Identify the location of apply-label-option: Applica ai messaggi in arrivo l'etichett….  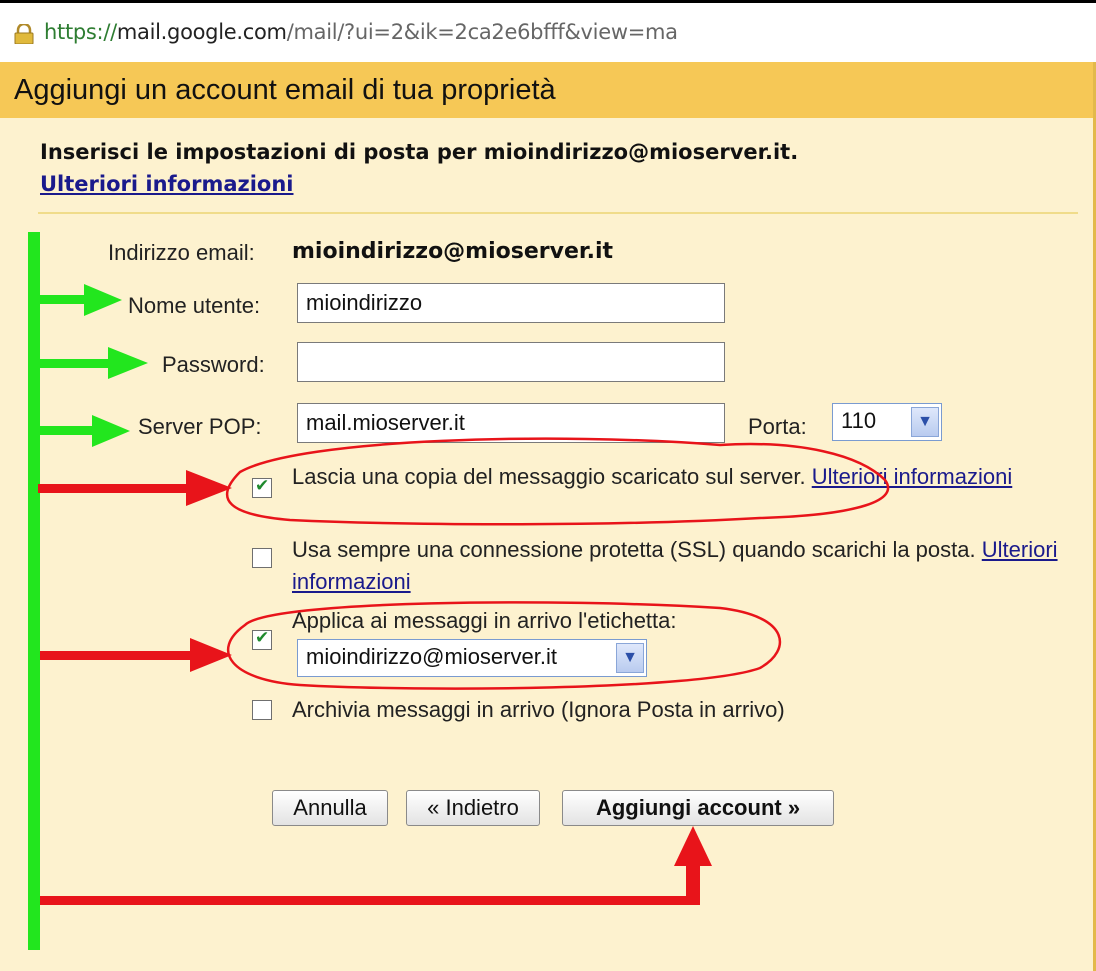
(484, 620).